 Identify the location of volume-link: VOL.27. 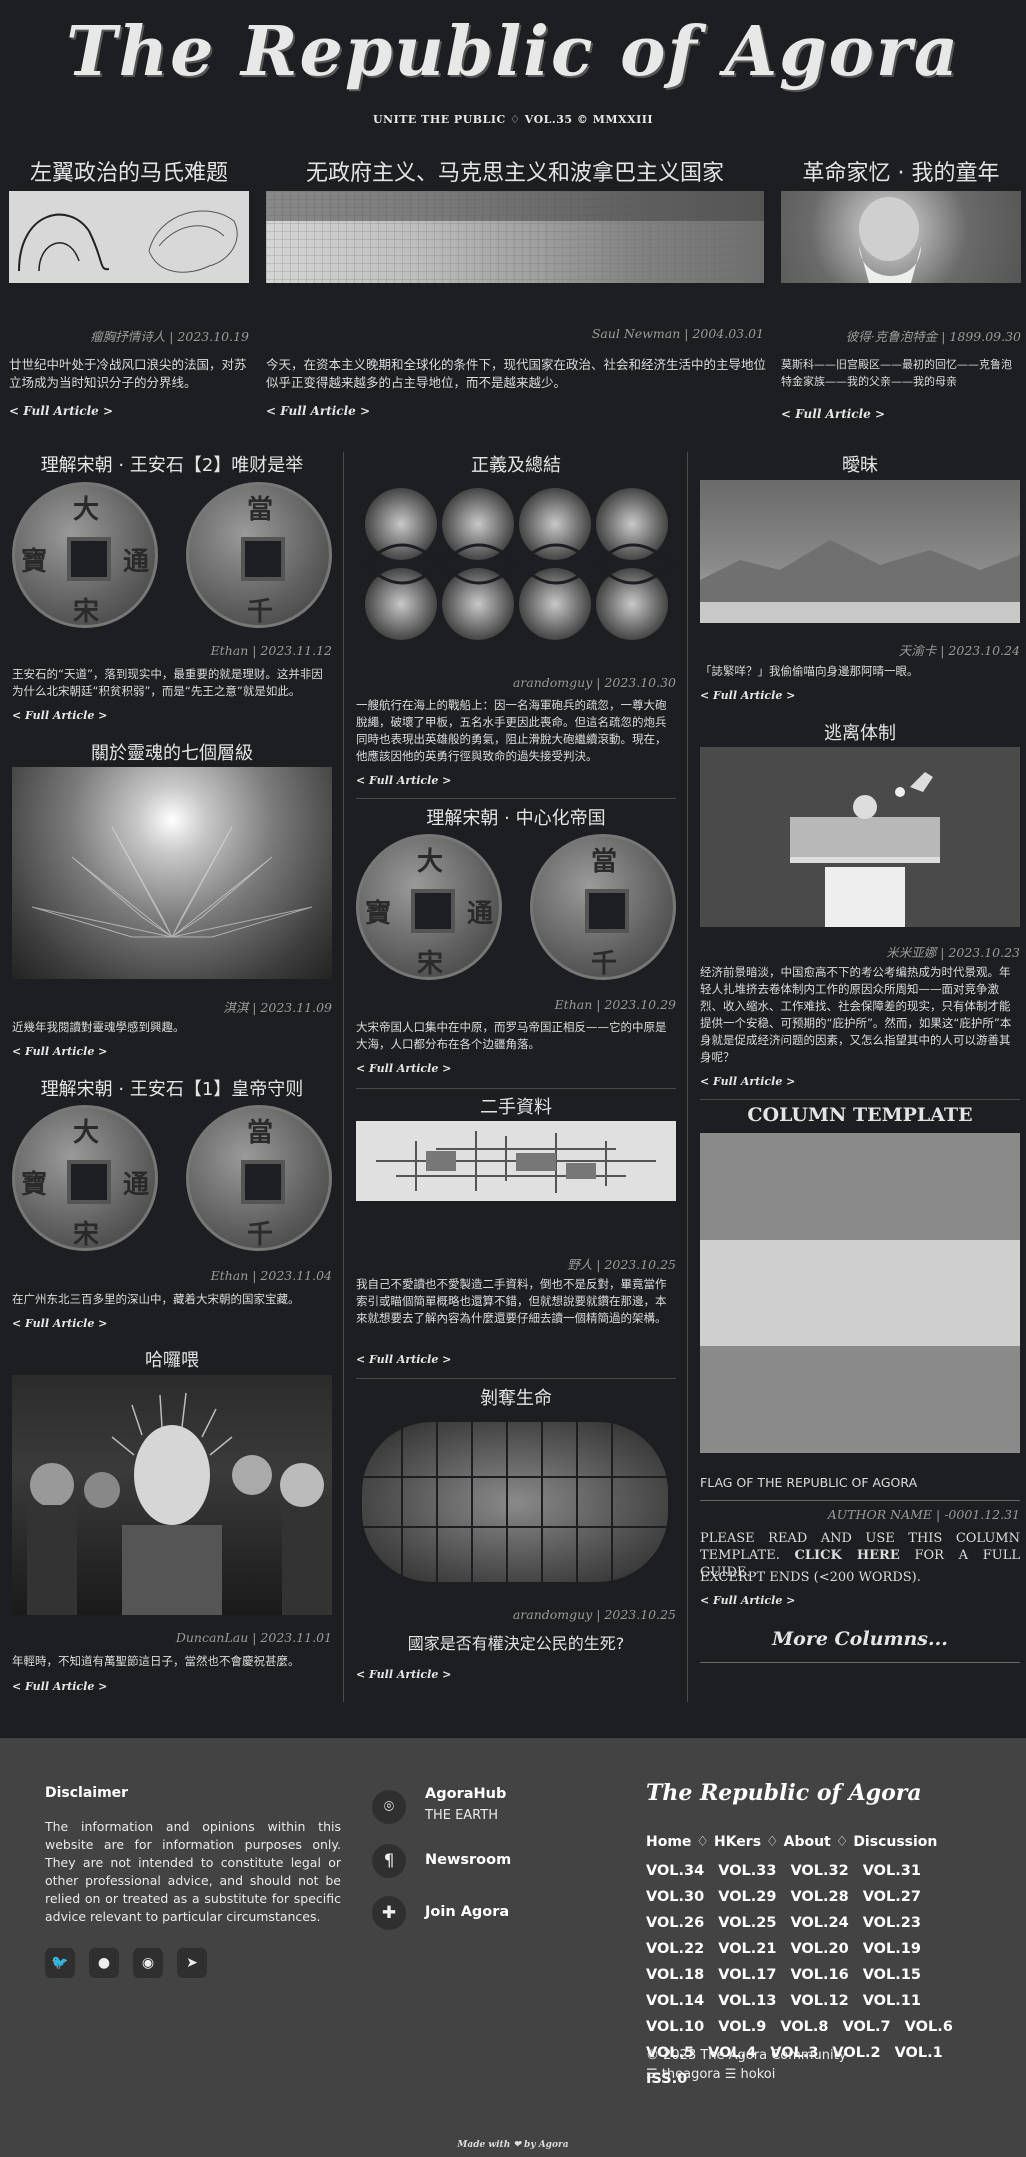
(892, 1897).